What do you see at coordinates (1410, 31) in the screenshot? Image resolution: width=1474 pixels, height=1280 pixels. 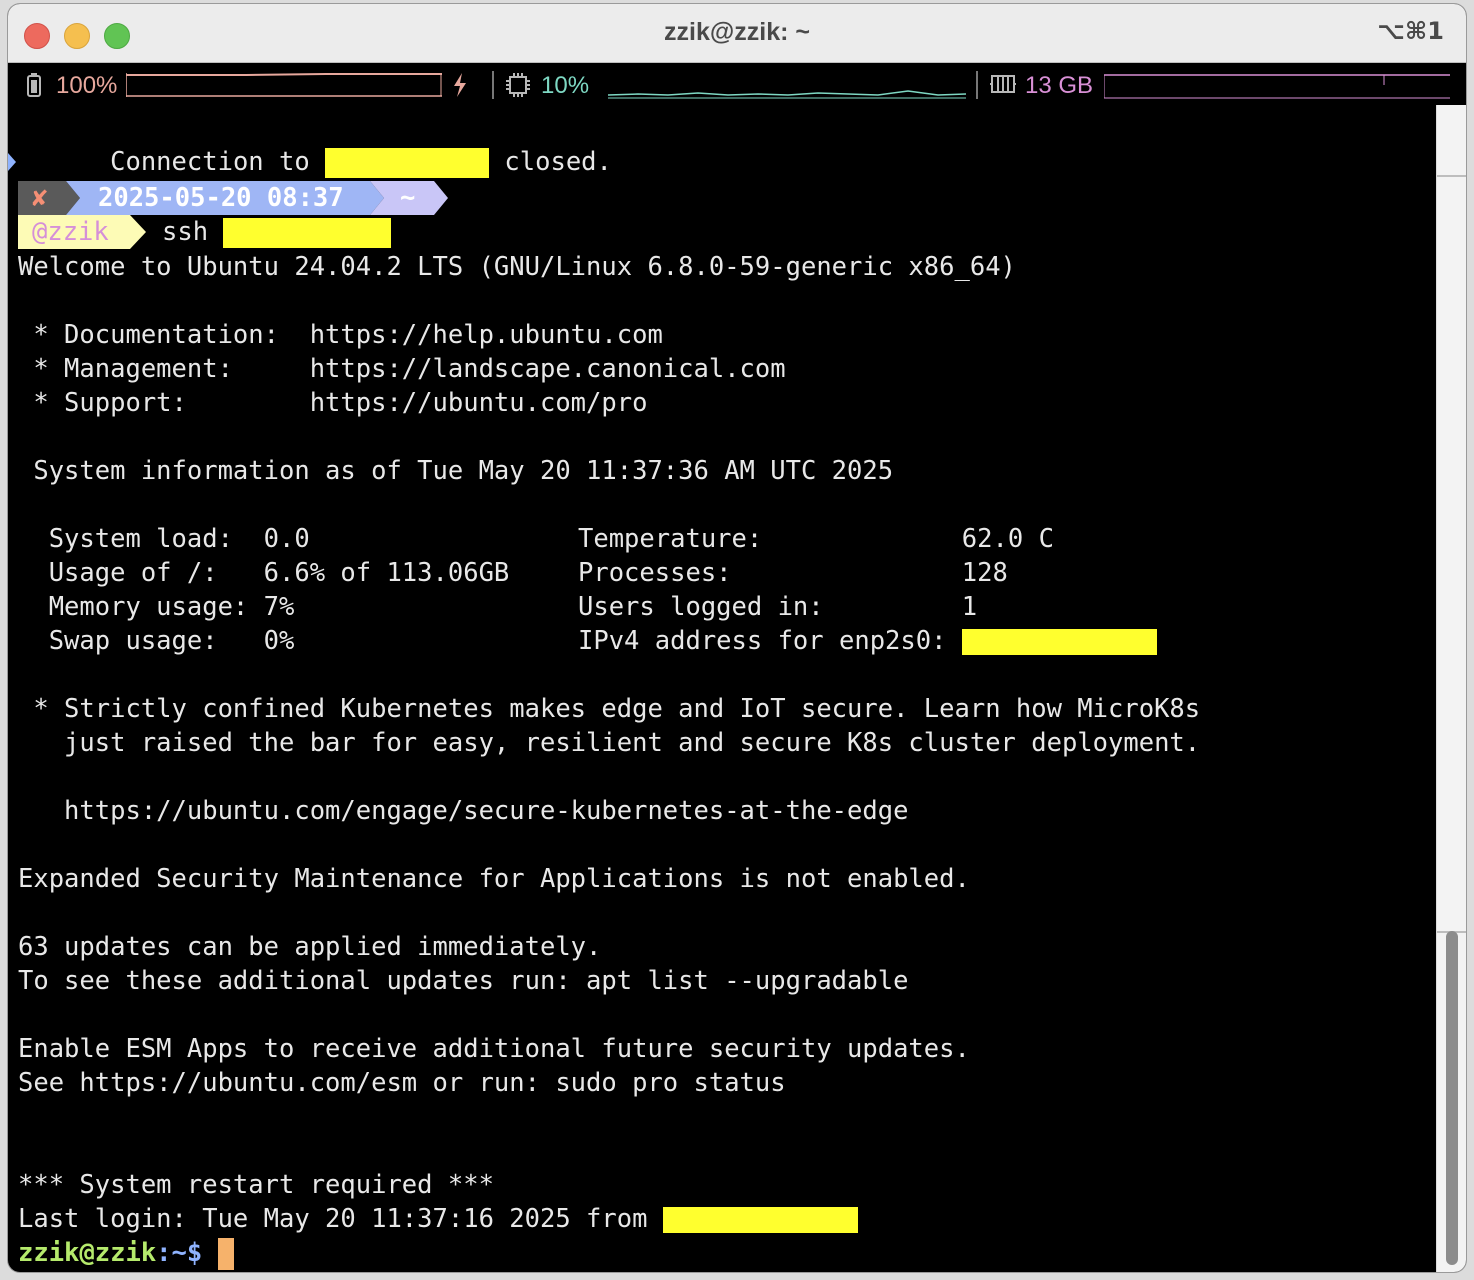 I see `window-shortcut: ⌥⌘1` at bounding box center [1410, 31].